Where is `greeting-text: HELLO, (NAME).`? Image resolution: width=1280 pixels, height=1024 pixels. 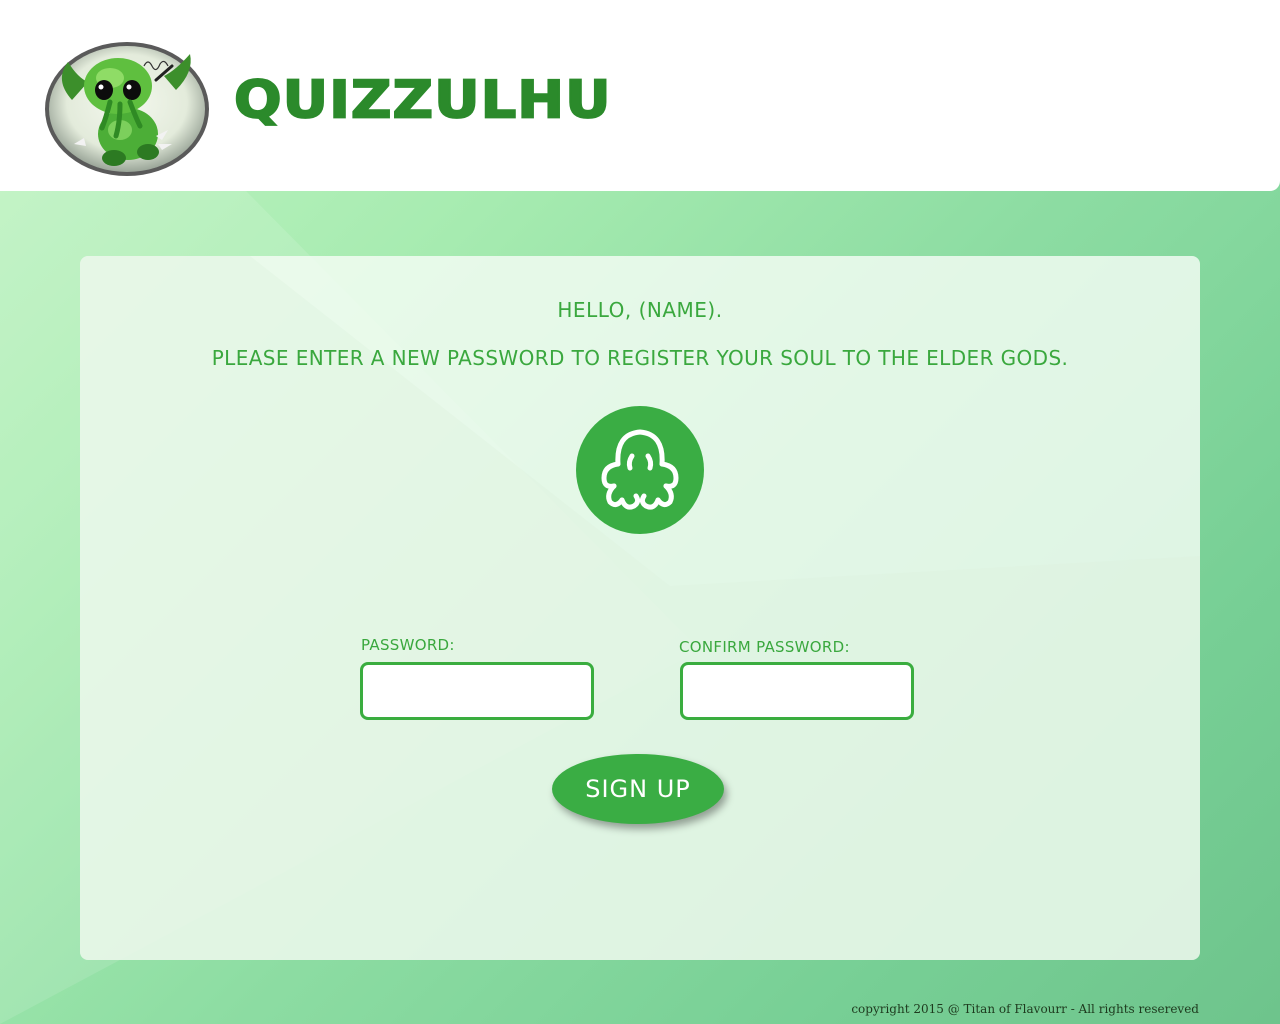
greeting-text: HELLO, (NAME). is located at coordinates (640, 310).